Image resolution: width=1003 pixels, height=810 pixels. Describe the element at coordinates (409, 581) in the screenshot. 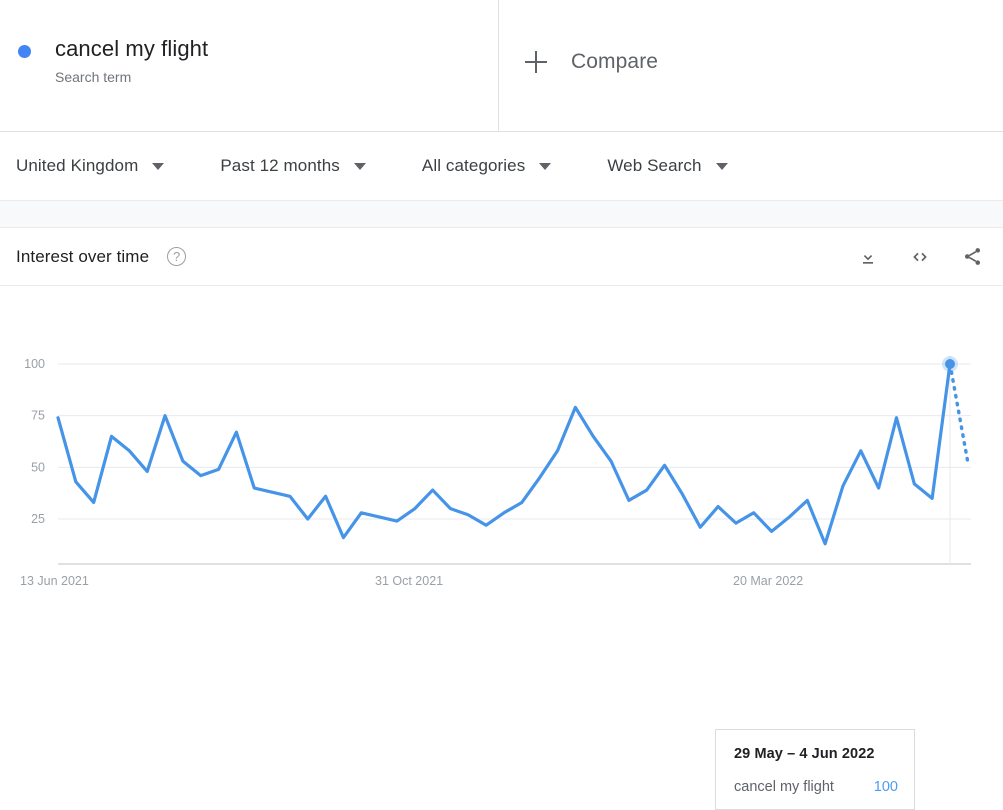

I see `x-axis-tick-label: 31 Oct 2021` at that location.